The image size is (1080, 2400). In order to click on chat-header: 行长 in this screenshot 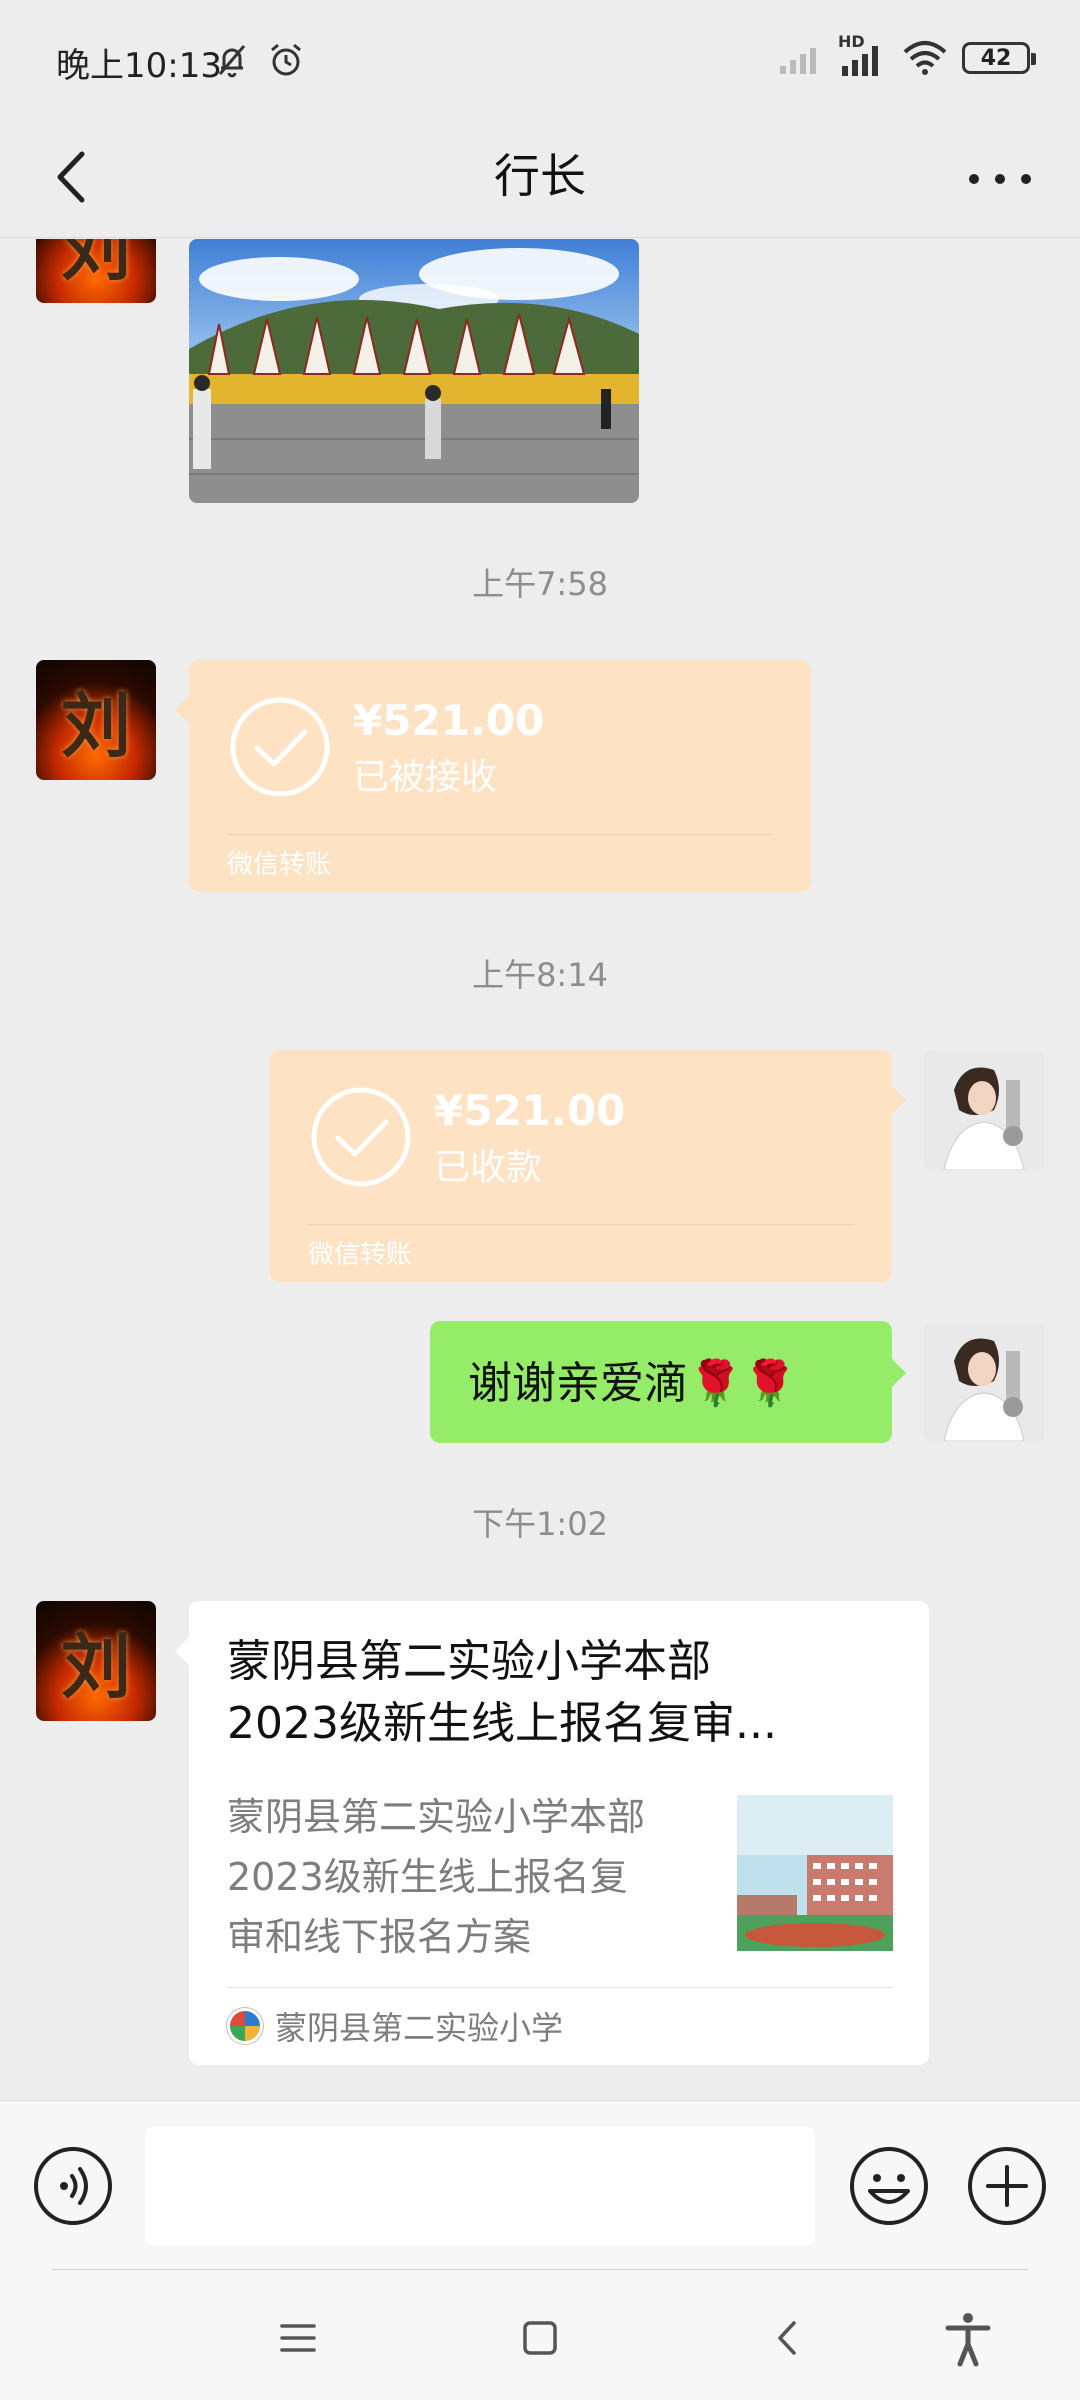, I will do `click(540, 179)`.